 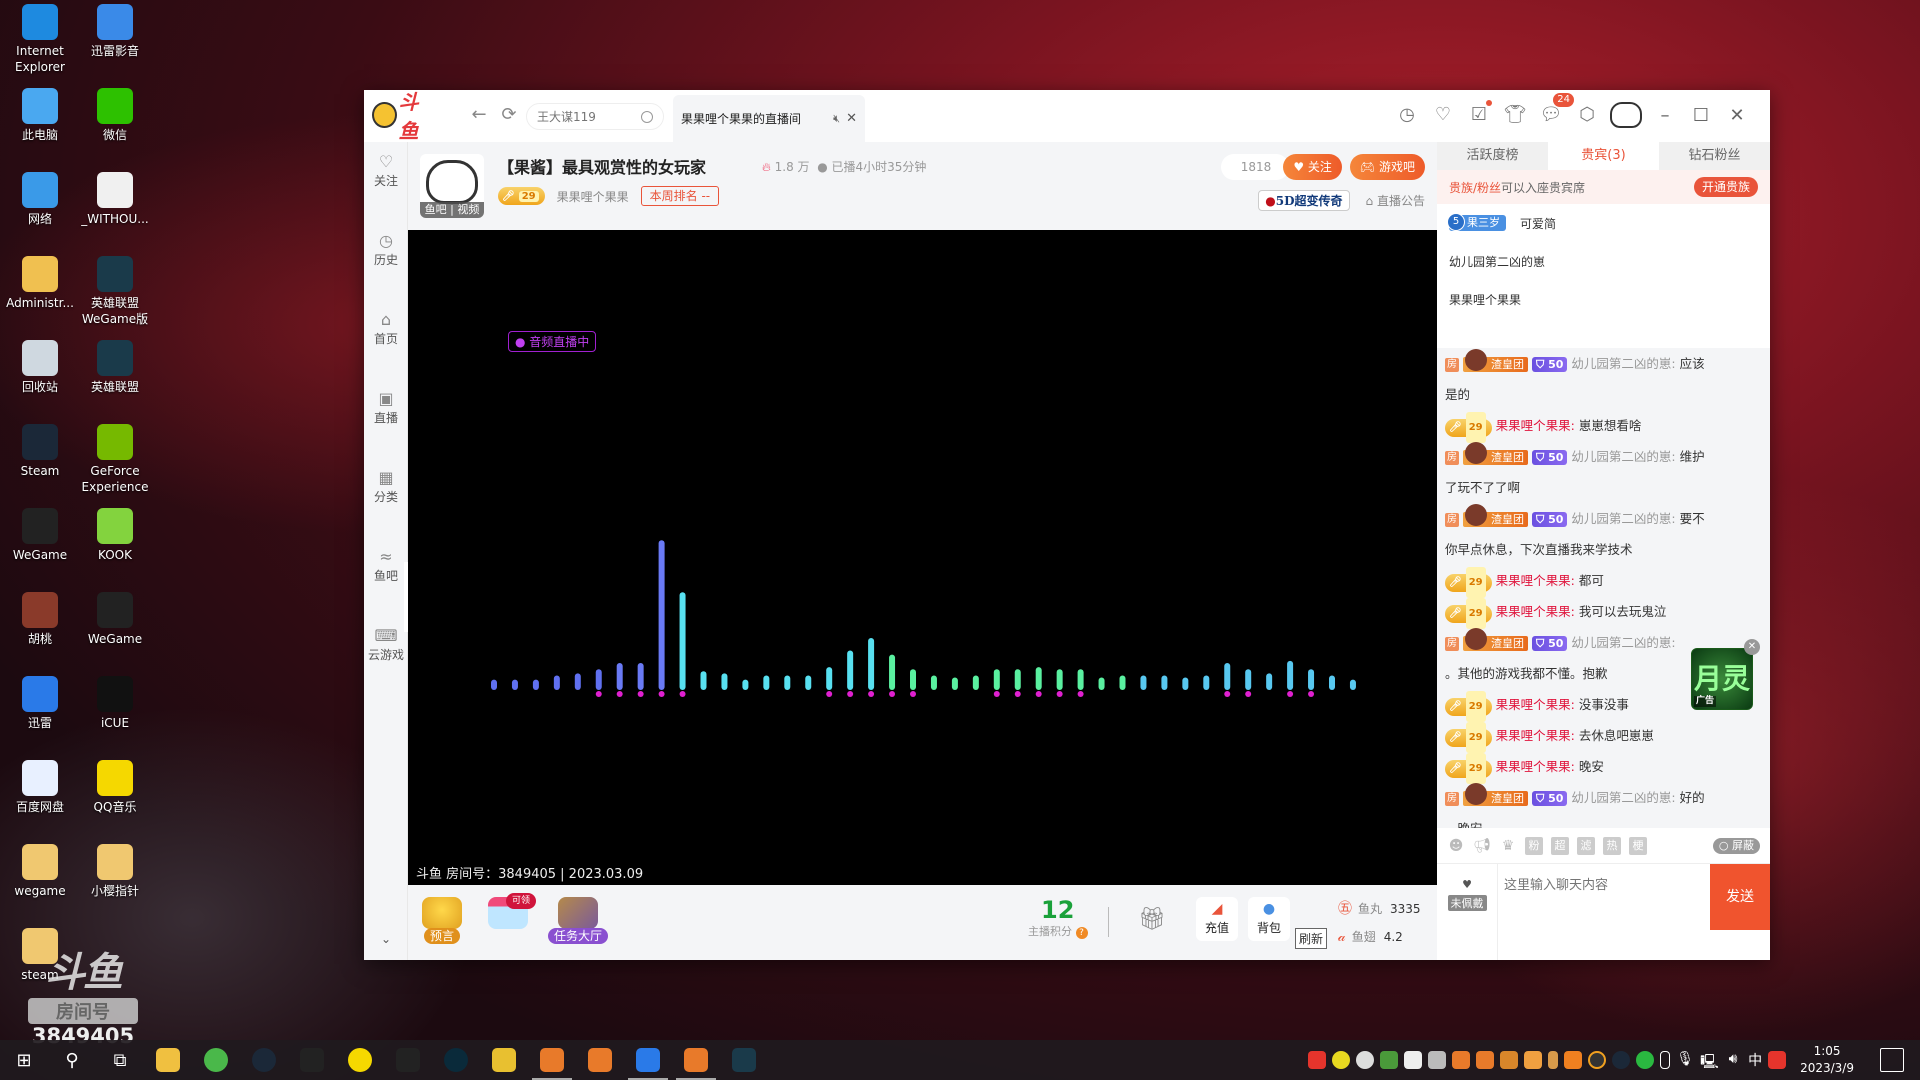 I want to click on gear-tray-icon, so click(x=1437, y=1060).